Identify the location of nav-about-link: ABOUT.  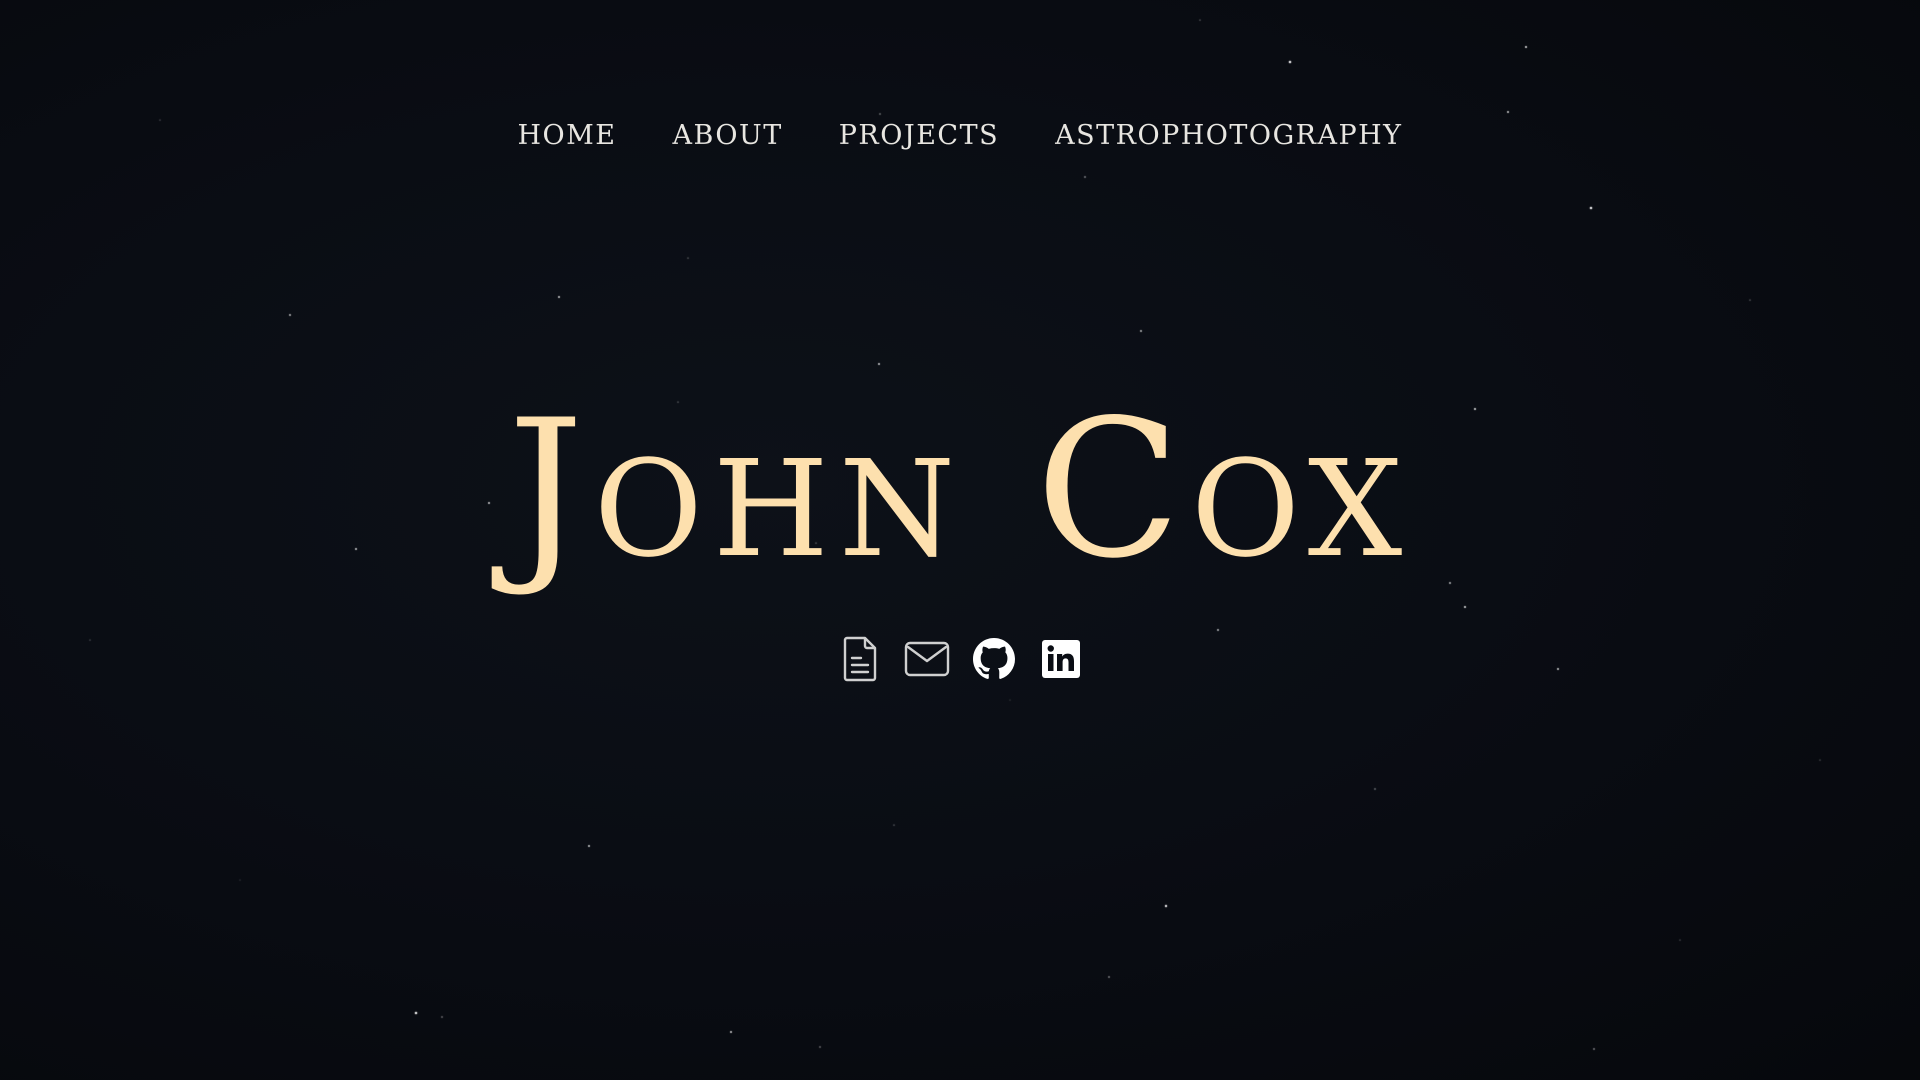
(728, 135).